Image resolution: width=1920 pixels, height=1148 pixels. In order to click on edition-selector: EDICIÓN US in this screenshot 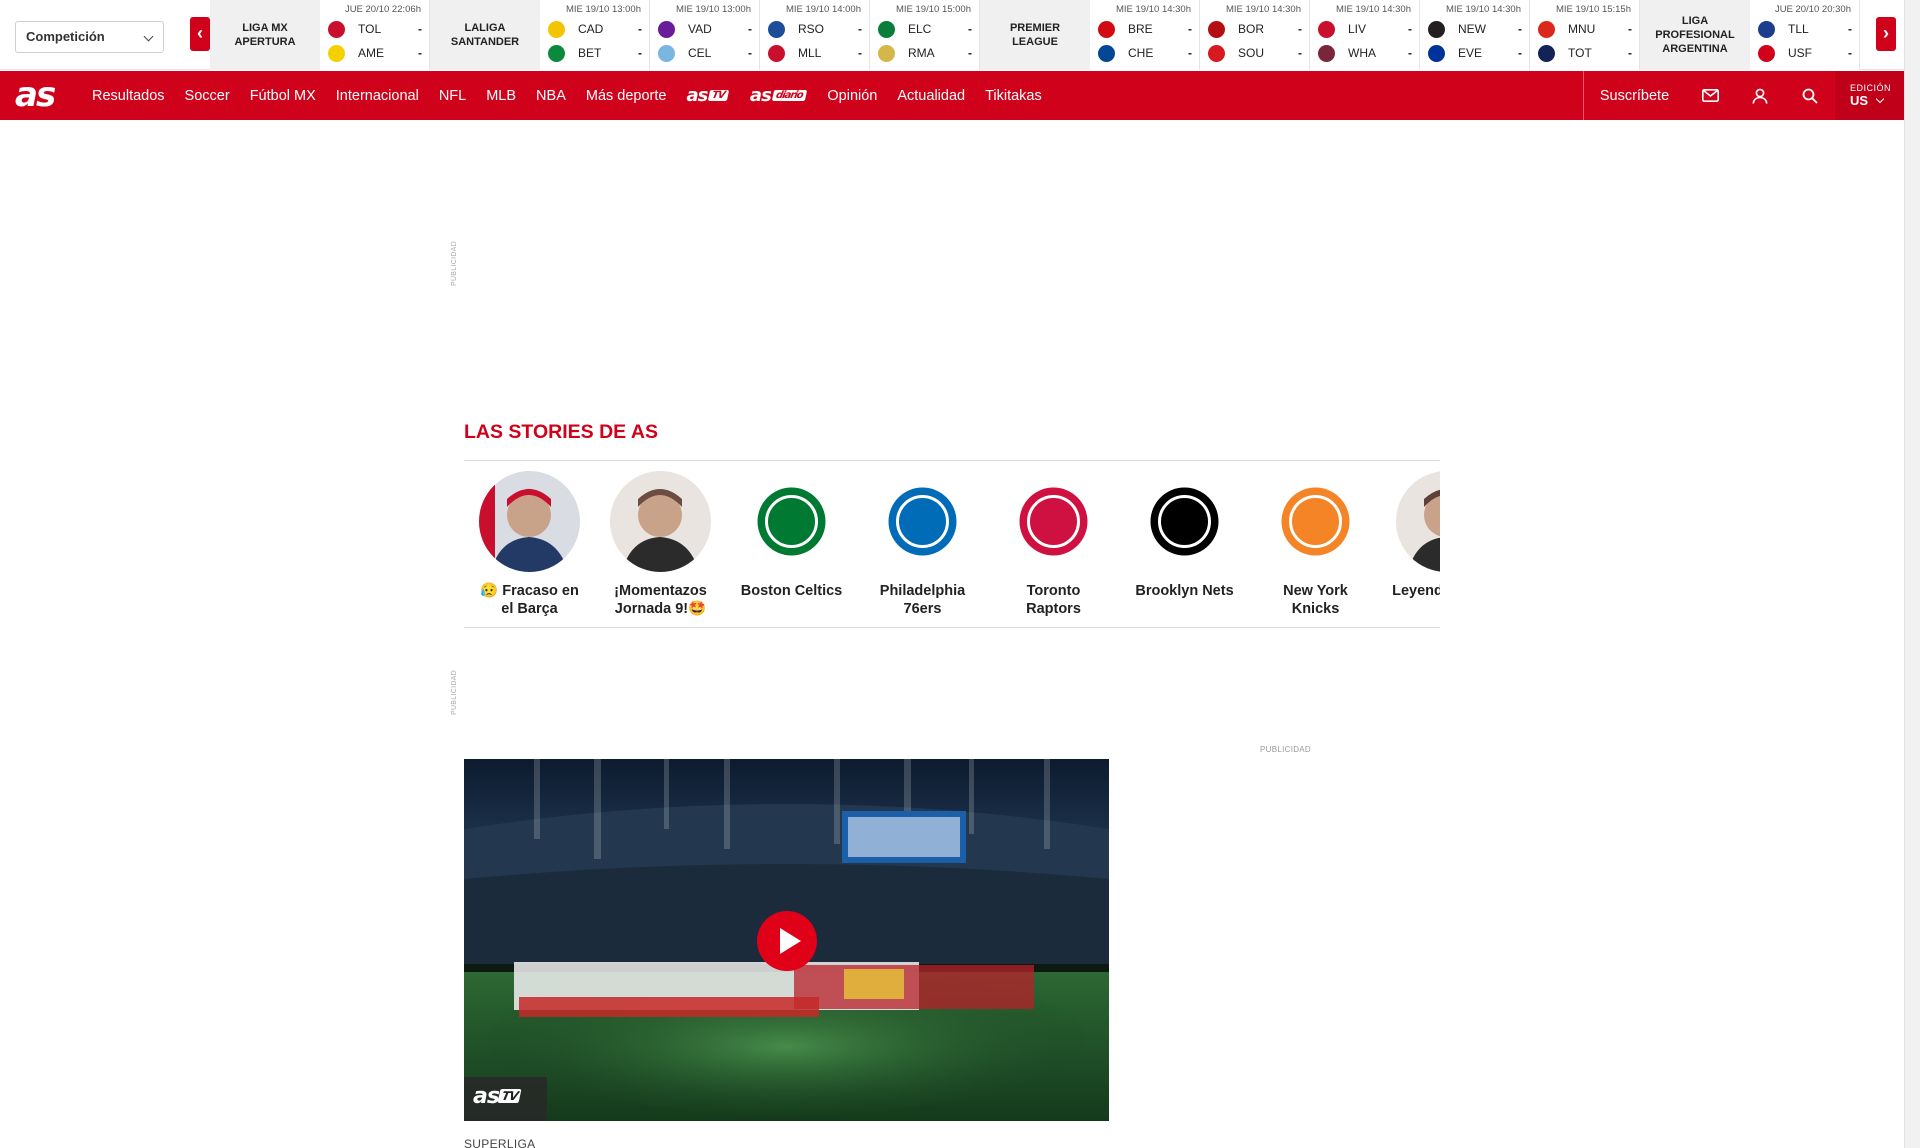, I will do `click(1869, 95)`.